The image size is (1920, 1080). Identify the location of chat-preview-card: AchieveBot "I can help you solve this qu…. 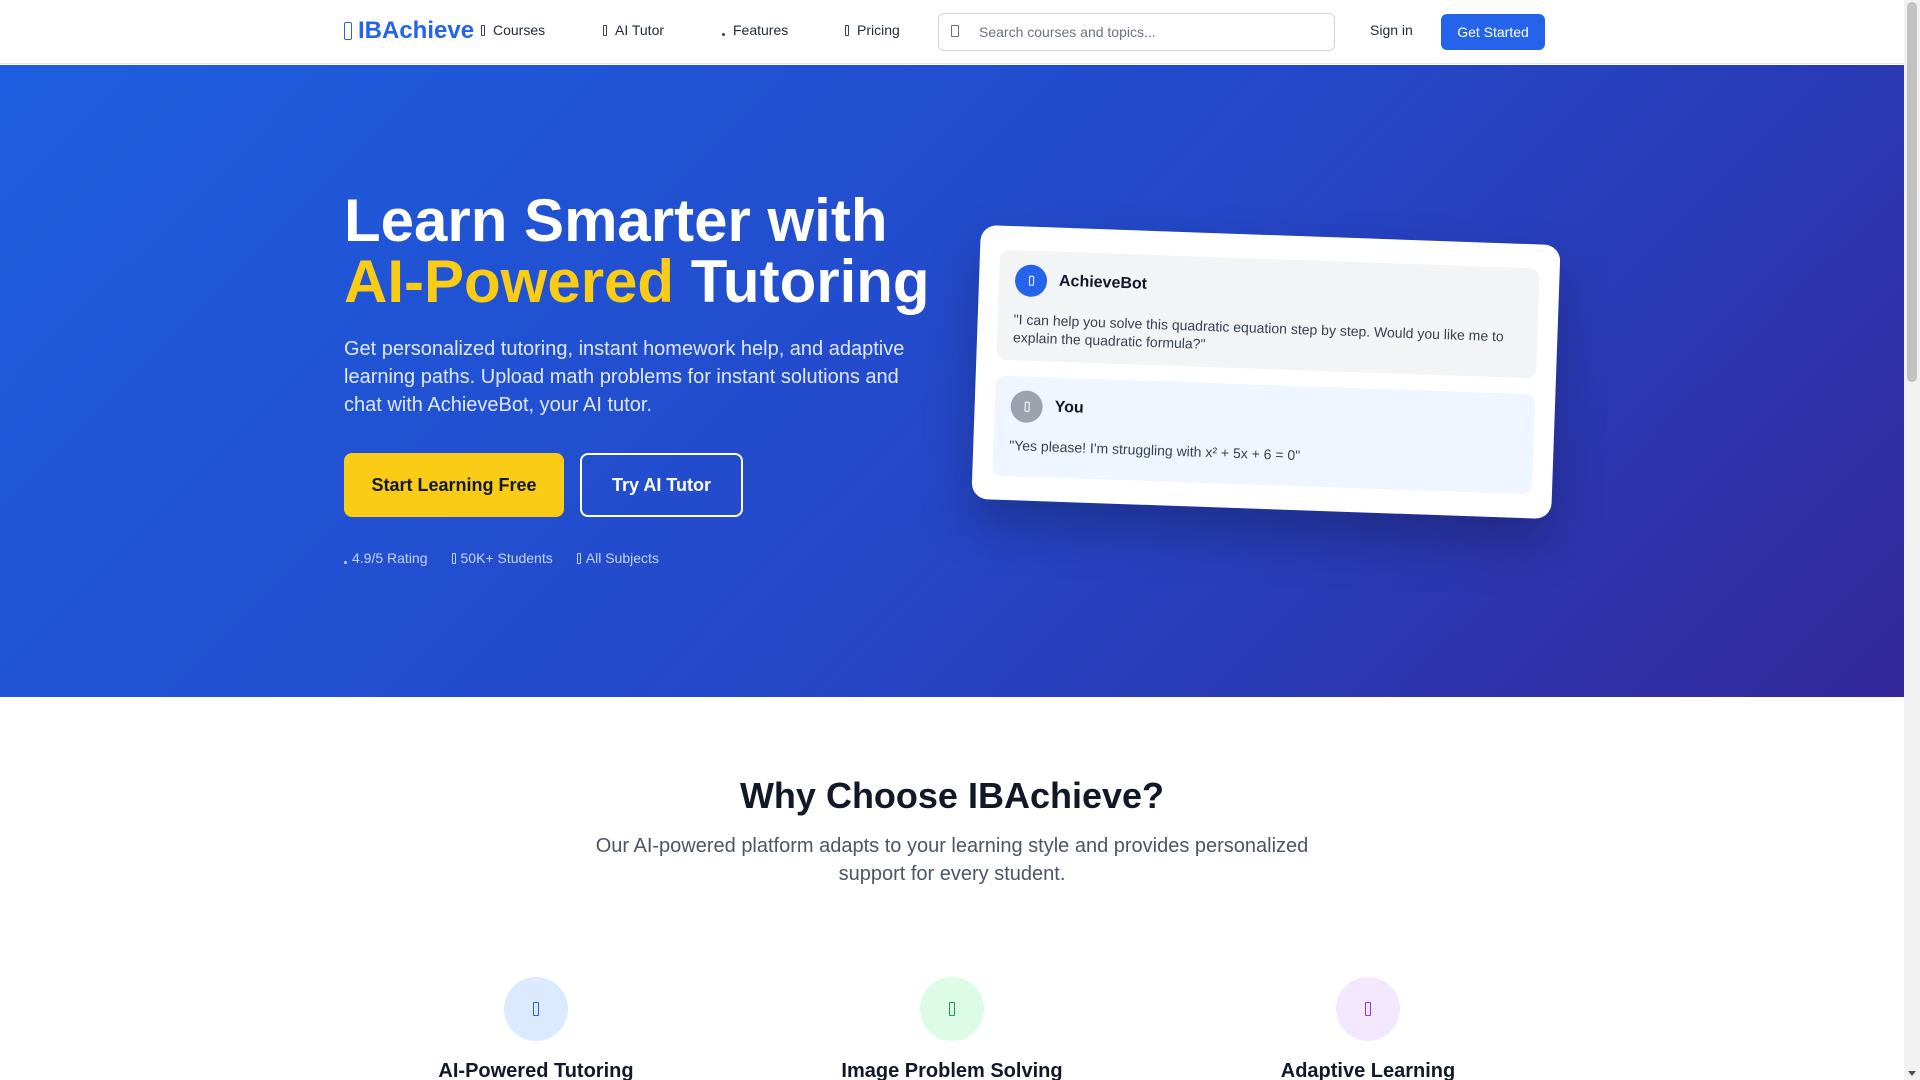
(1266, 372).